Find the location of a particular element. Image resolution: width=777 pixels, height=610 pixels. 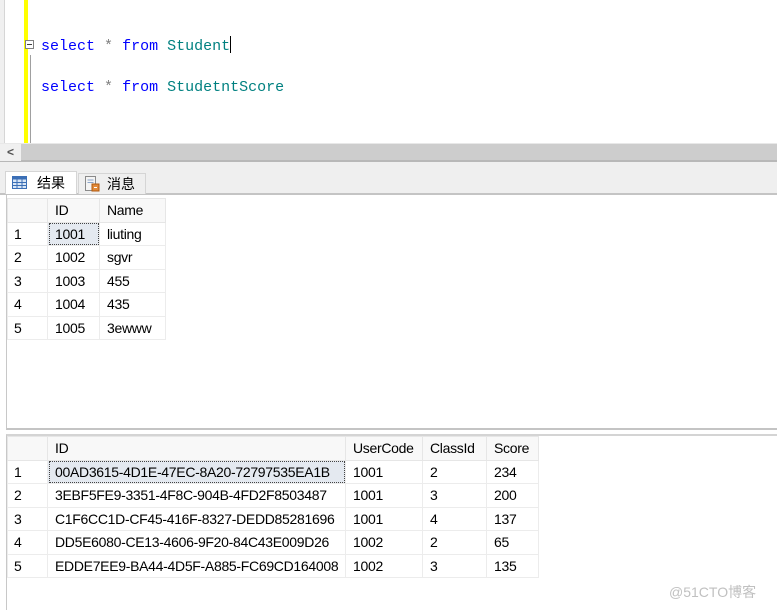

cell-id: C1F6CC1D-CF45-416F-8327-DEDD85281696 is located at coordinates (196, 518).